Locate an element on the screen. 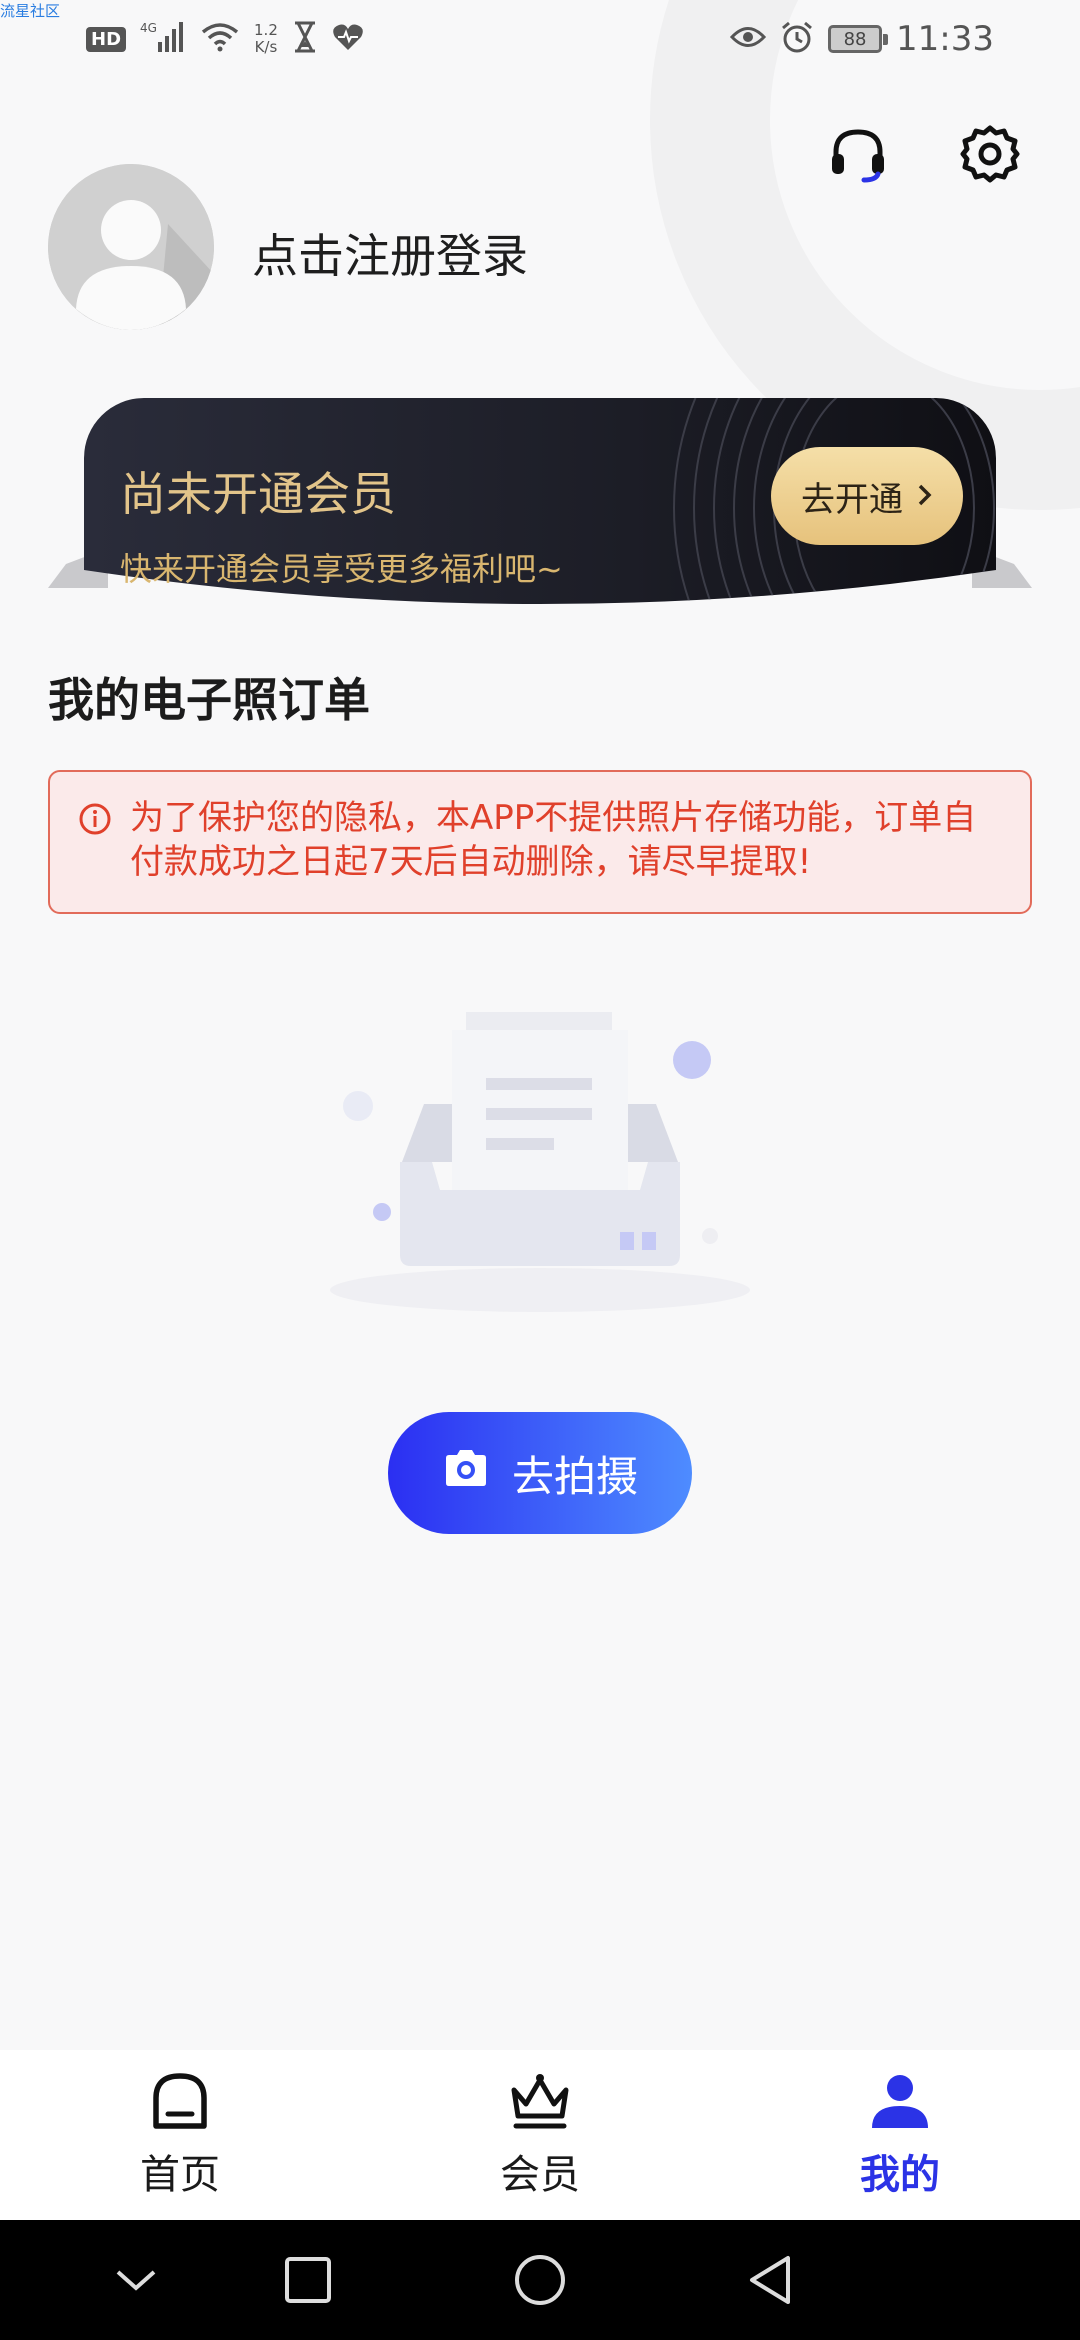 The height and width of the screenshot is (2340, 1080). battery-level: 88 is located at coordinates (855, 39).